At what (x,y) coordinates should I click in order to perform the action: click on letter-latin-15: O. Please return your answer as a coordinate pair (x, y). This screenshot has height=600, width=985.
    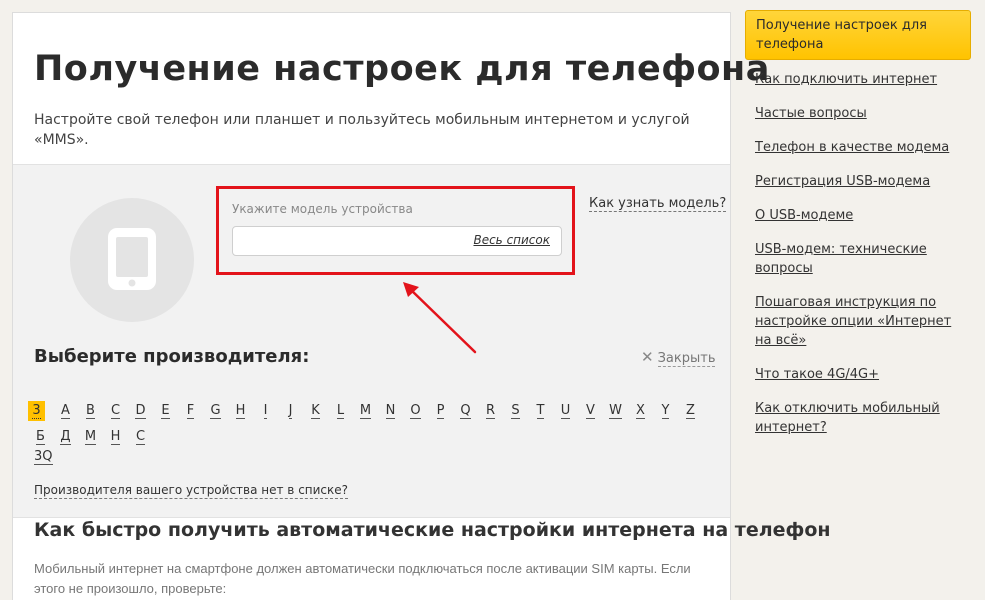
    Looking at the image, I should click on (415, 411).